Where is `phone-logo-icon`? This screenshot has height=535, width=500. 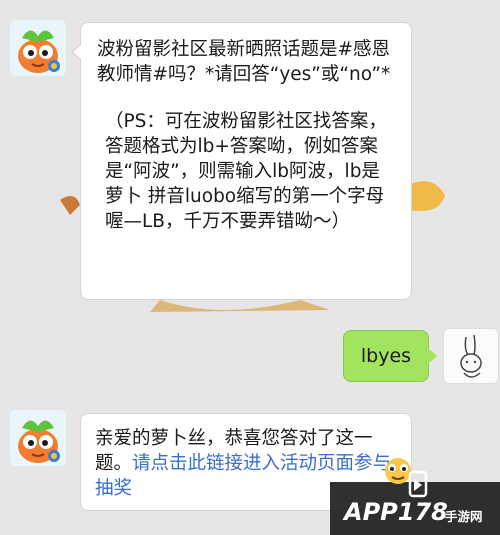 phone-logo-icon is located at coordinates (418, 484).